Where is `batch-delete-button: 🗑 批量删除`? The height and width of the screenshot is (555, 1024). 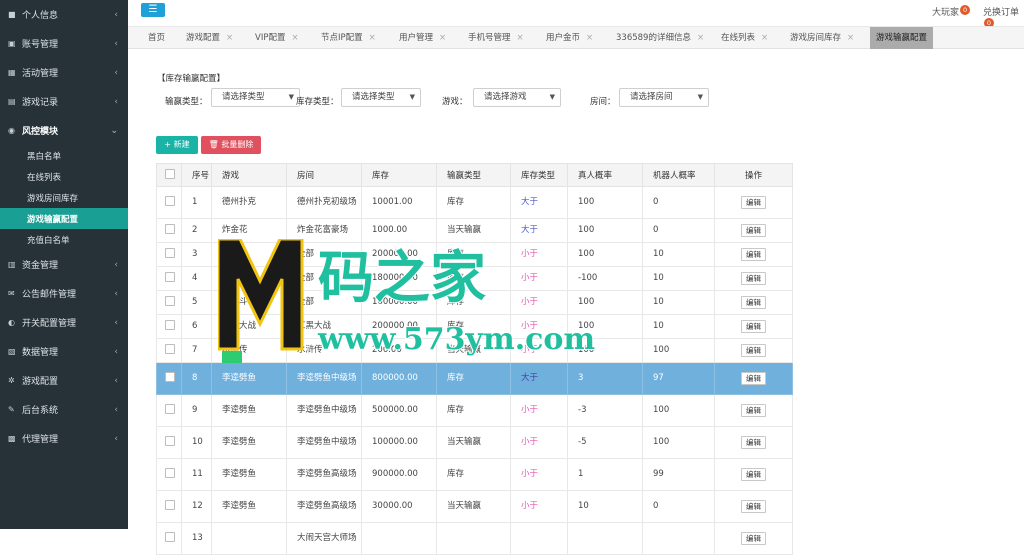 batch-delete-button: 🗑 批量删除 is located at coordinates (231, 145).